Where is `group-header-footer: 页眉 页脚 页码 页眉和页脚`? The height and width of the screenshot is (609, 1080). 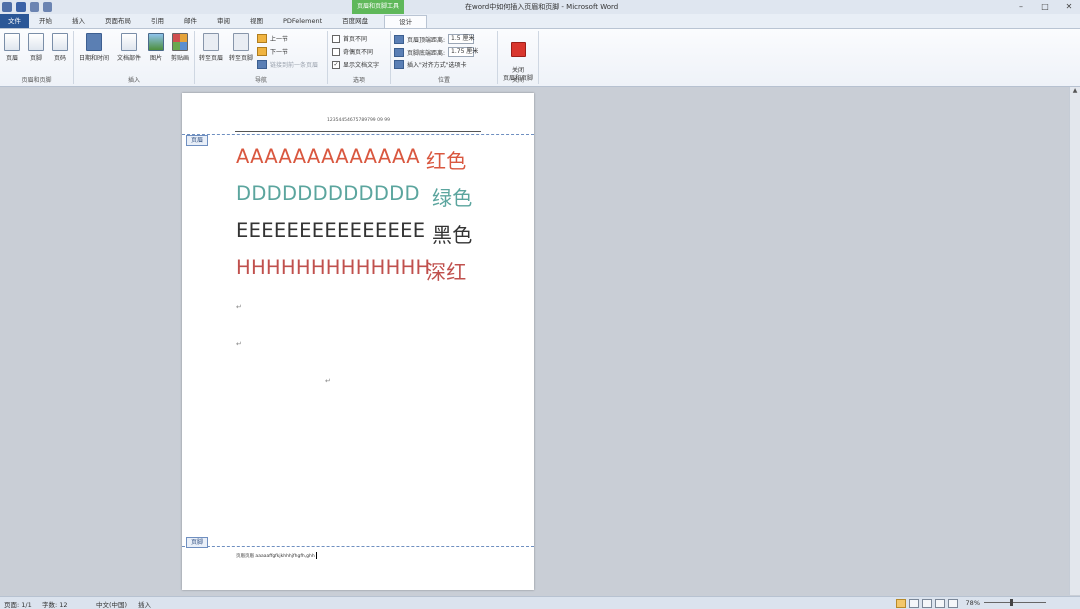
group-header-footer: 页眉 页脚 页码 页眉和页脚 is located at coordinates (37, 57).